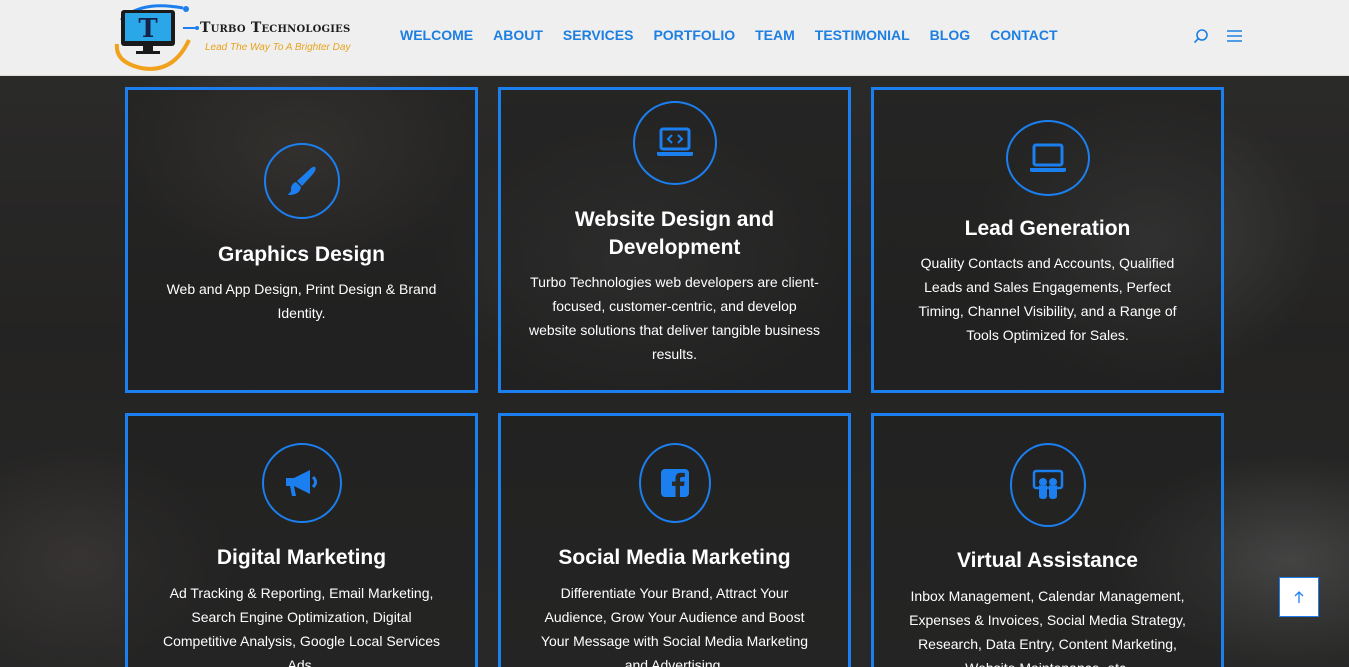 This screenshot has height=667, width=1349. I want to click on paintbrush-icon, so click(301, 180).